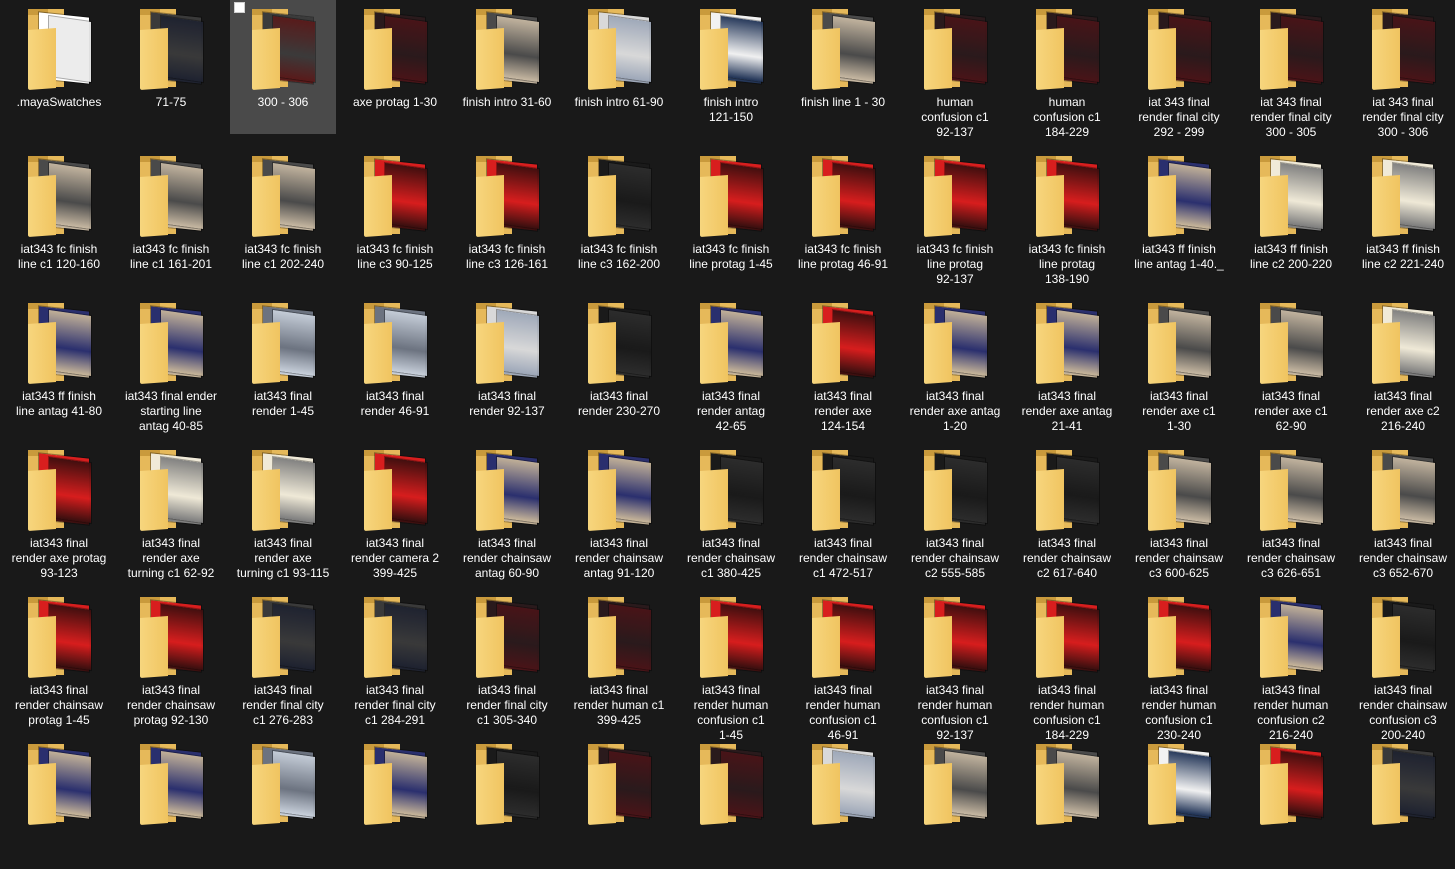 Image resolution: width=1455 pixels, height=869 pixels. Describe the element at coordinates (1291, 510) in the screenshot. I see `folder-item: iat343 final render chainsaw c3 626-651` at that location.